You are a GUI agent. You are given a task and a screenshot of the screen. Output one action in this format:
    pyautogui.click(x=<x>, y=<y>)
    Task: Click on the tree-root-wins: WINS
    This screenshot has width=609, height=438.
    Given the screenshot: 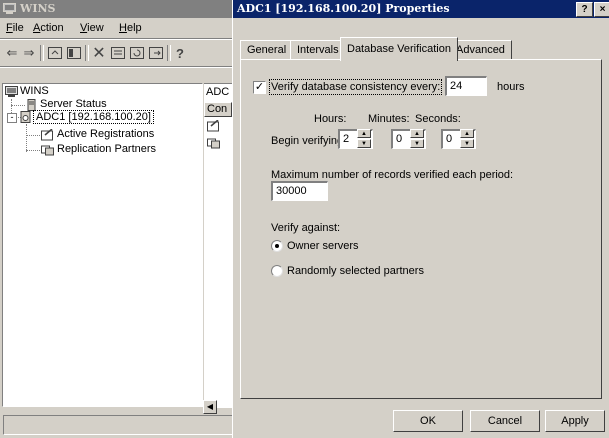 What is the action you would take?
    pyautogui.click(x=34, y=91)
    